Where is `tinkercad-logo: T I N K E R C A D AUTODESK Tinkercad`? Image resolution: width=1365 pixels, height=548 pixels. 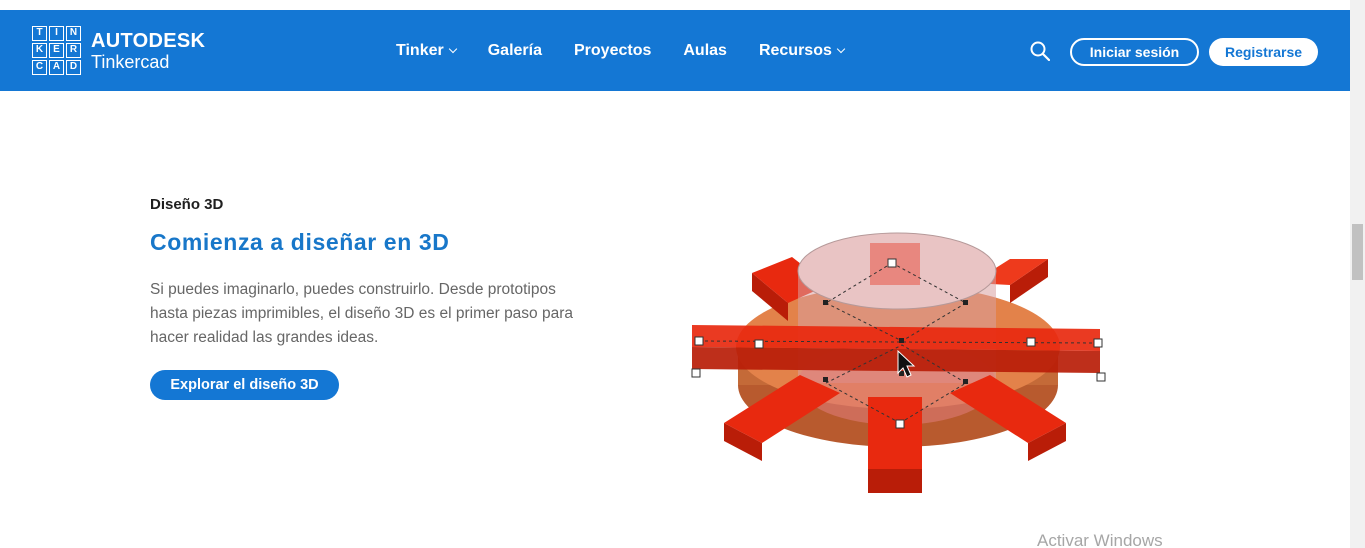
tinkercad-logo: T I N K E R C A D AUTODESK Tinkercad is located at coordinates (118, 50).